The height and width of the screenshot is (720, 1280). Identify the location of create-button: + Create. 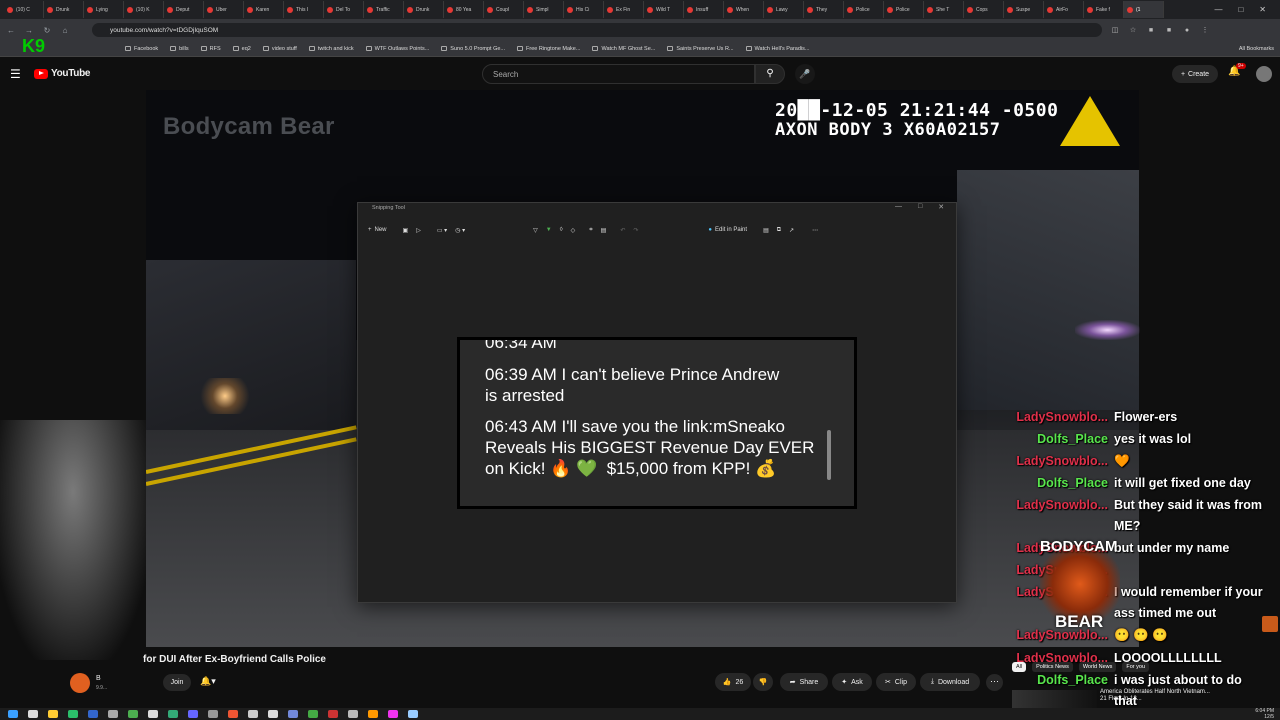
(1195, 74).